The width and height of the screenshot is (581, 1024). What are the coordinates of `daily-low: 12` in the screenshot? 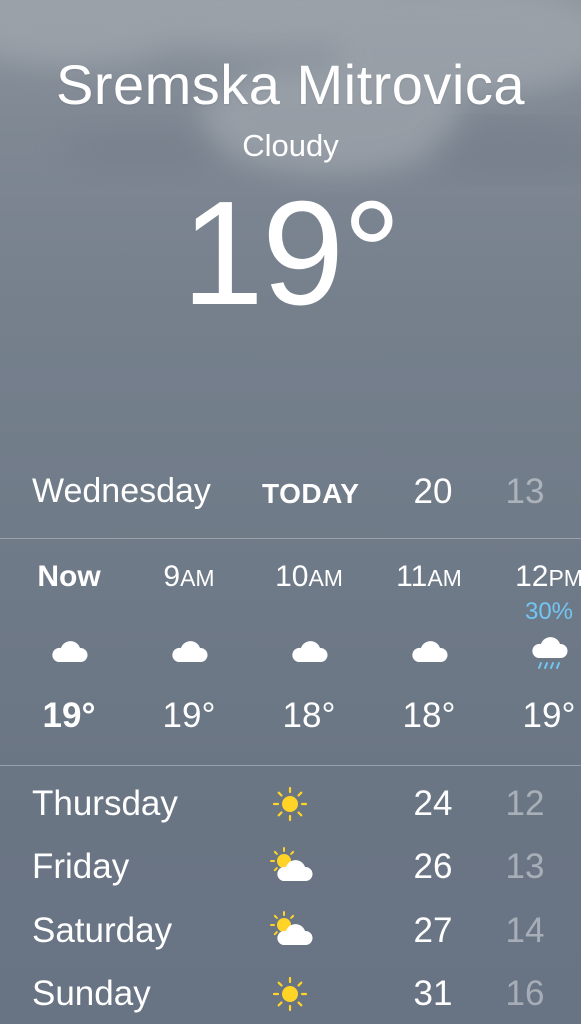 It's located at (525, 803).